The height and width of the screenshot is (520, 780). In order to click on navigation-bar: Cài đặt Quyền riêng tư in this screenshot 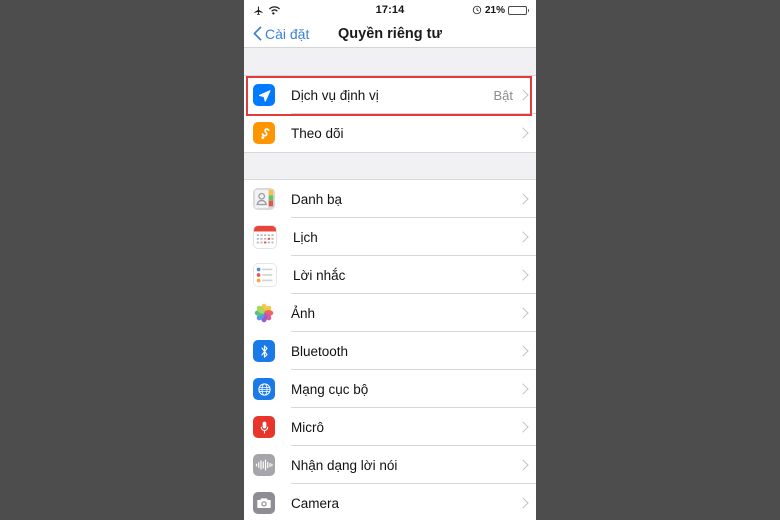, I will do `click(390, 34)`.